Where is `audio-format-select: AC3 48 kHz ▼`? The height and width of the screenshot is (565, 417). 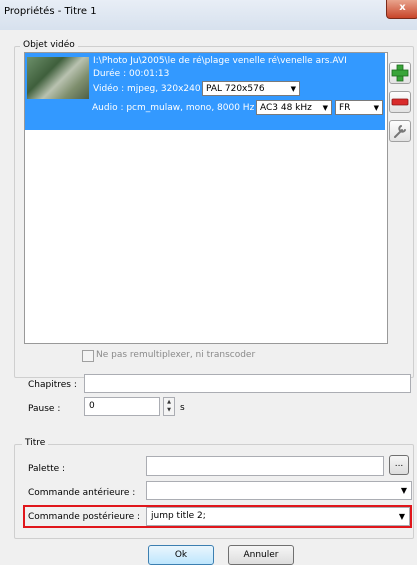 audio-format-select: AC3 48 kHz ▼ is located at coordinates (294, 107).